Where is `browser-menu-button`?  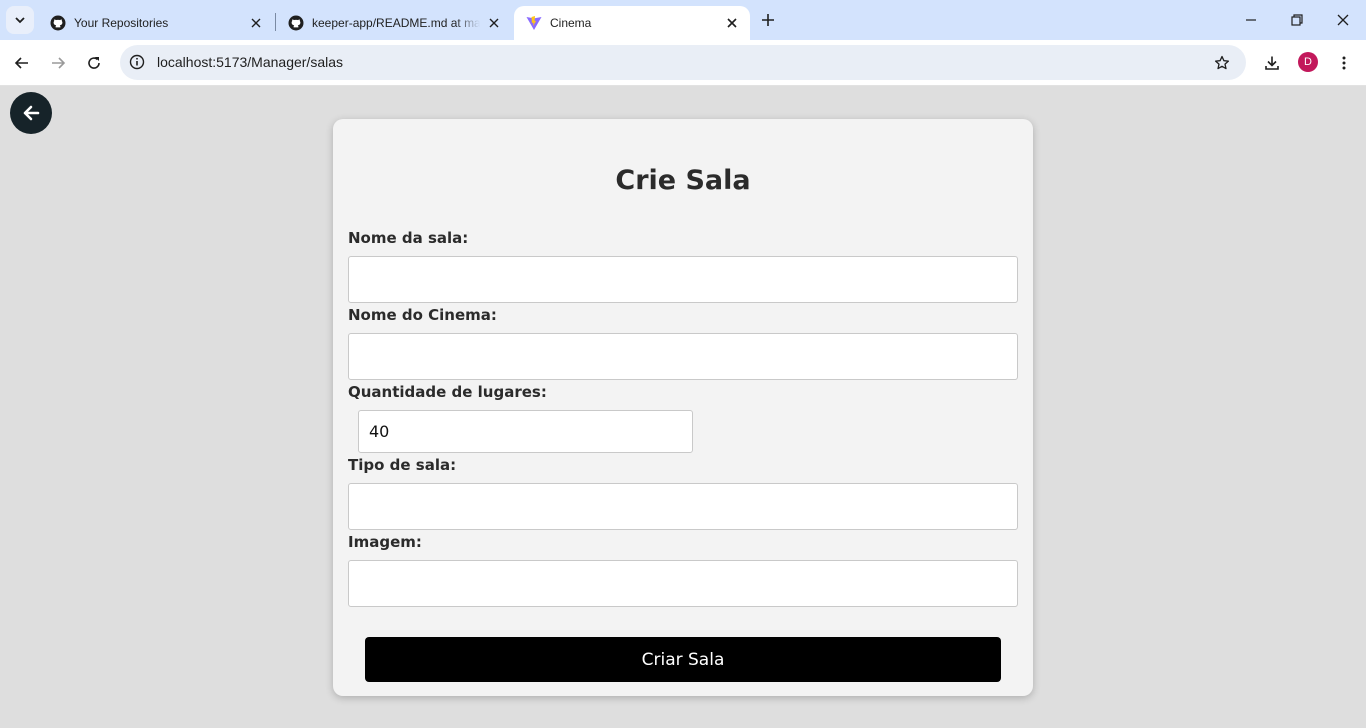
browser-menu-button is located at coordinates (1344, 63).